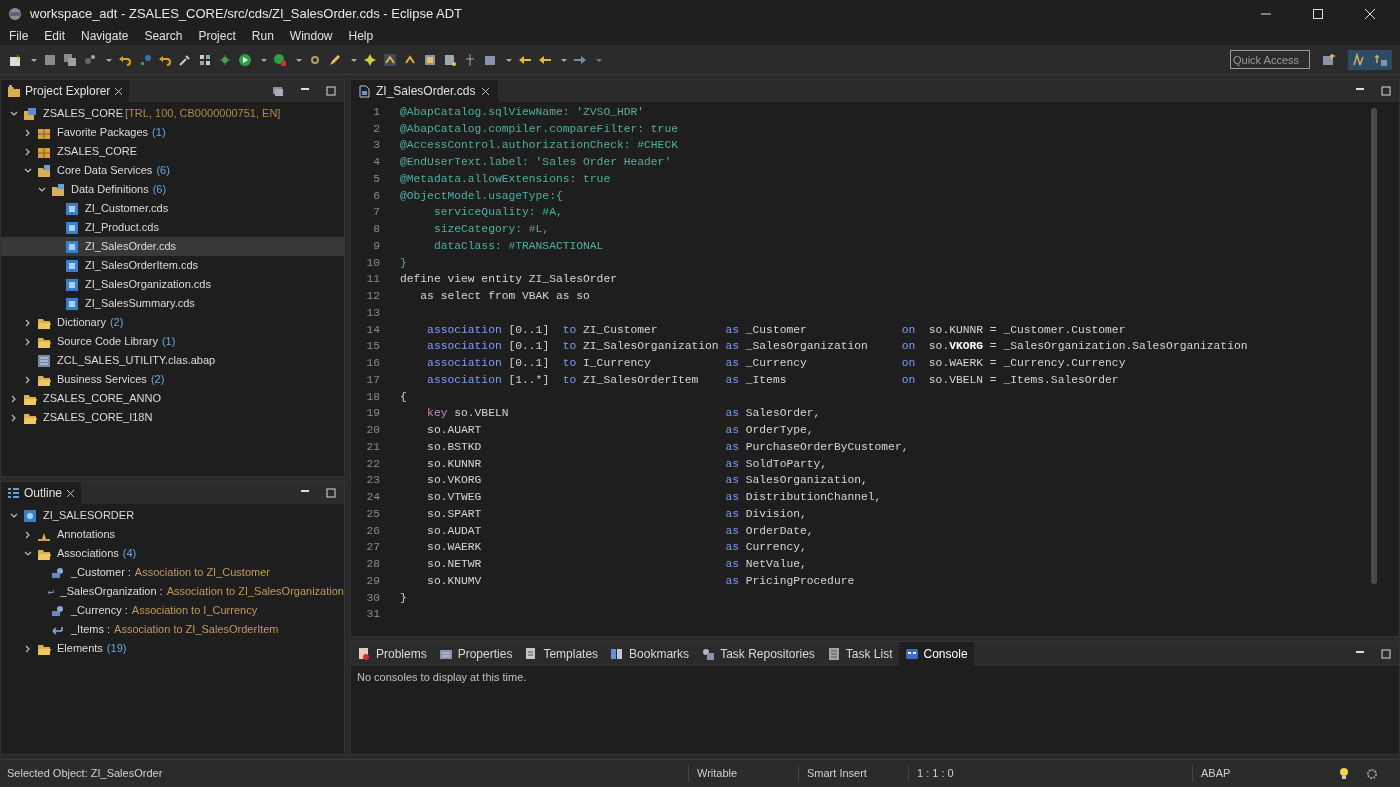 The width and height of the screenshot is (1400, 787). I want to click on panel-tab: Bookmarks, so click(650, 654).